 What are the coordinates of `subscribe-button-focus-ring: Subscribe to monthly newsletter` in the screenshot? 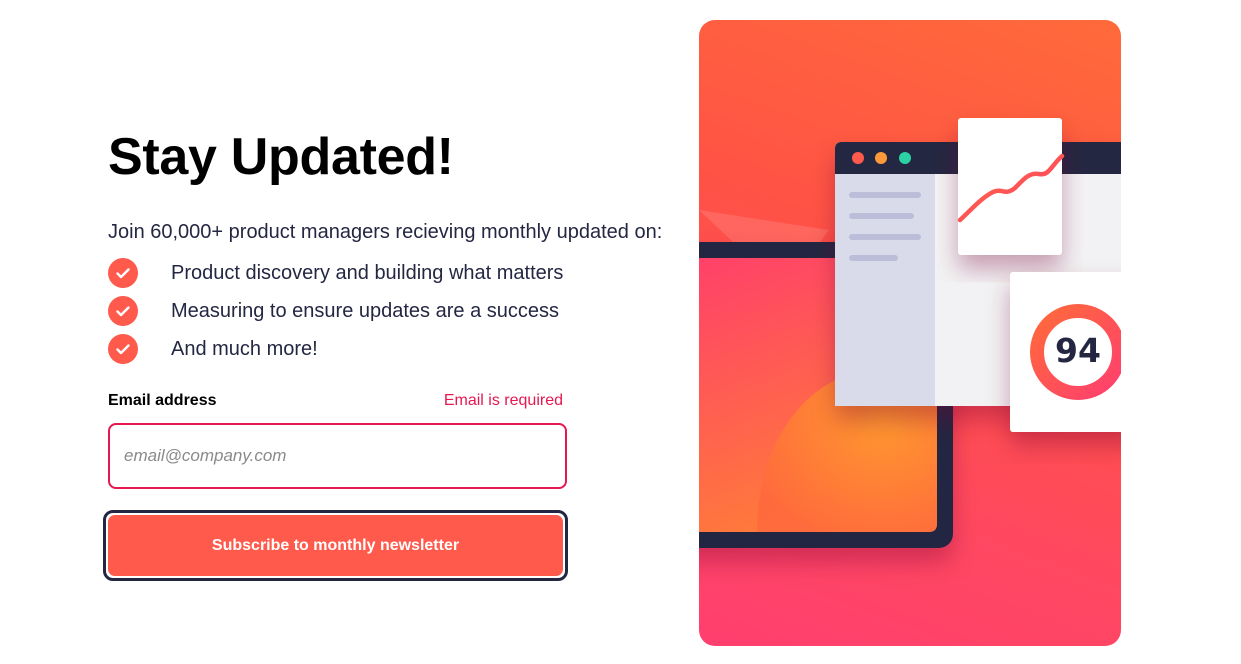 It's located at (335, 545).